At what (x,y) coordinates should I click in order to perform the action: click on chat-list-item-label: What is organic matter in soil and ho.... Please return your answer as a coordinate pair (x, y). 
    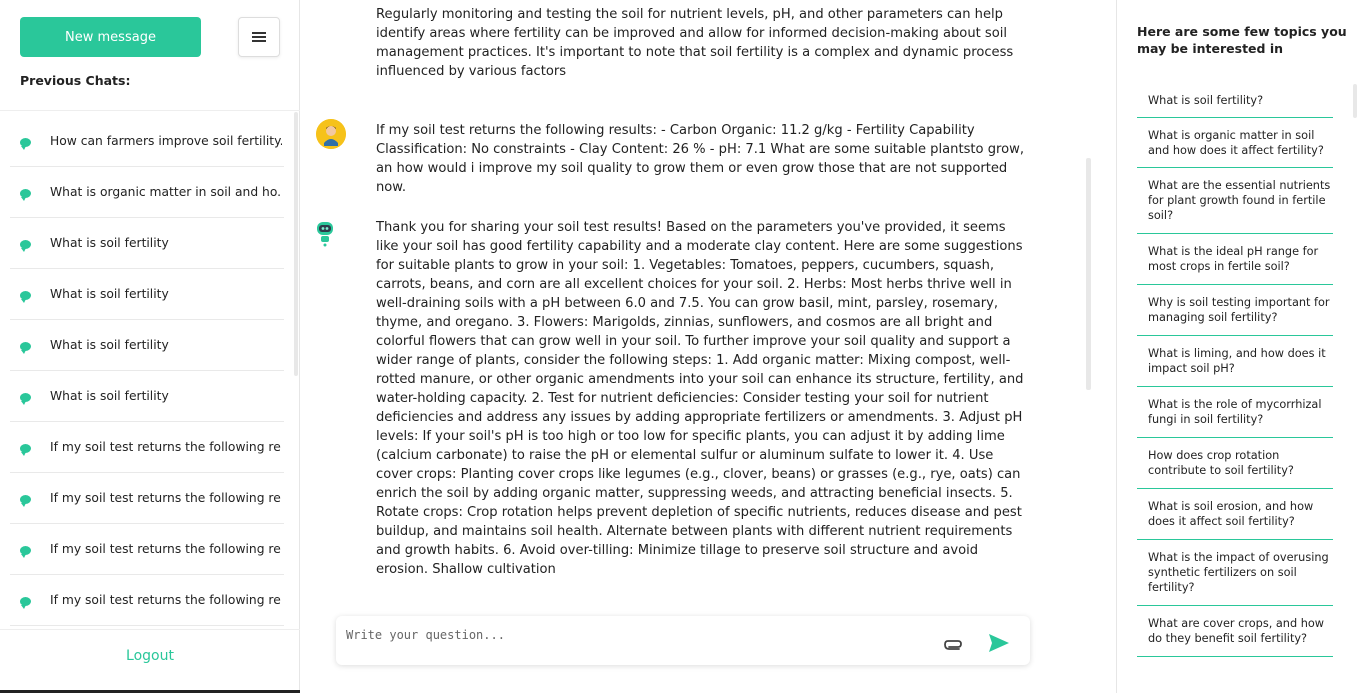
    Looking at the image, I should click on (166, 192).